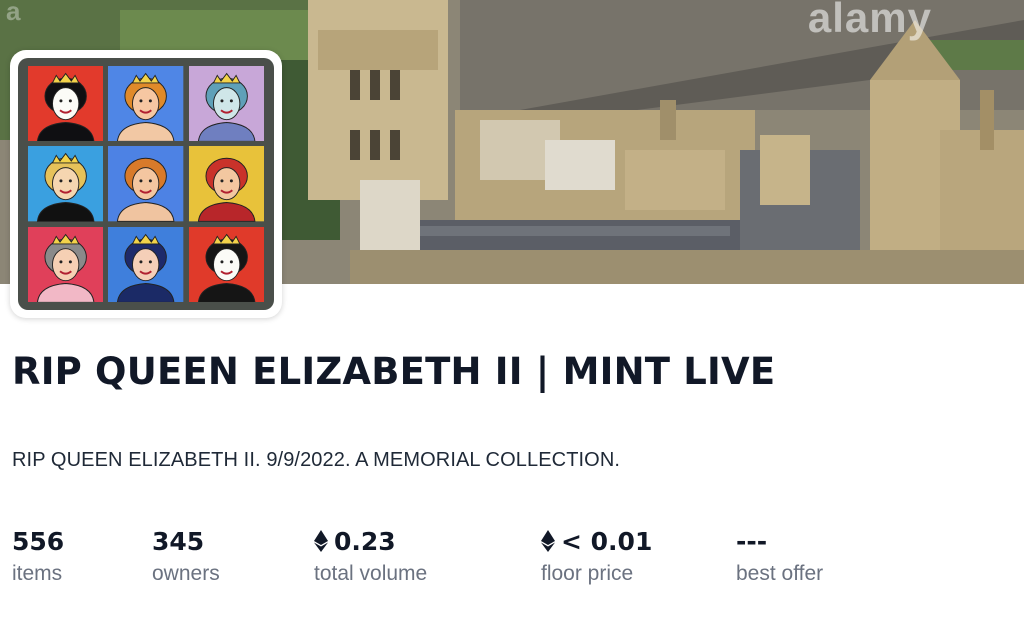 The height and width of the screenshot is (640, 1024). I want to click on banner-watermark: alamy, so click(869, 20).